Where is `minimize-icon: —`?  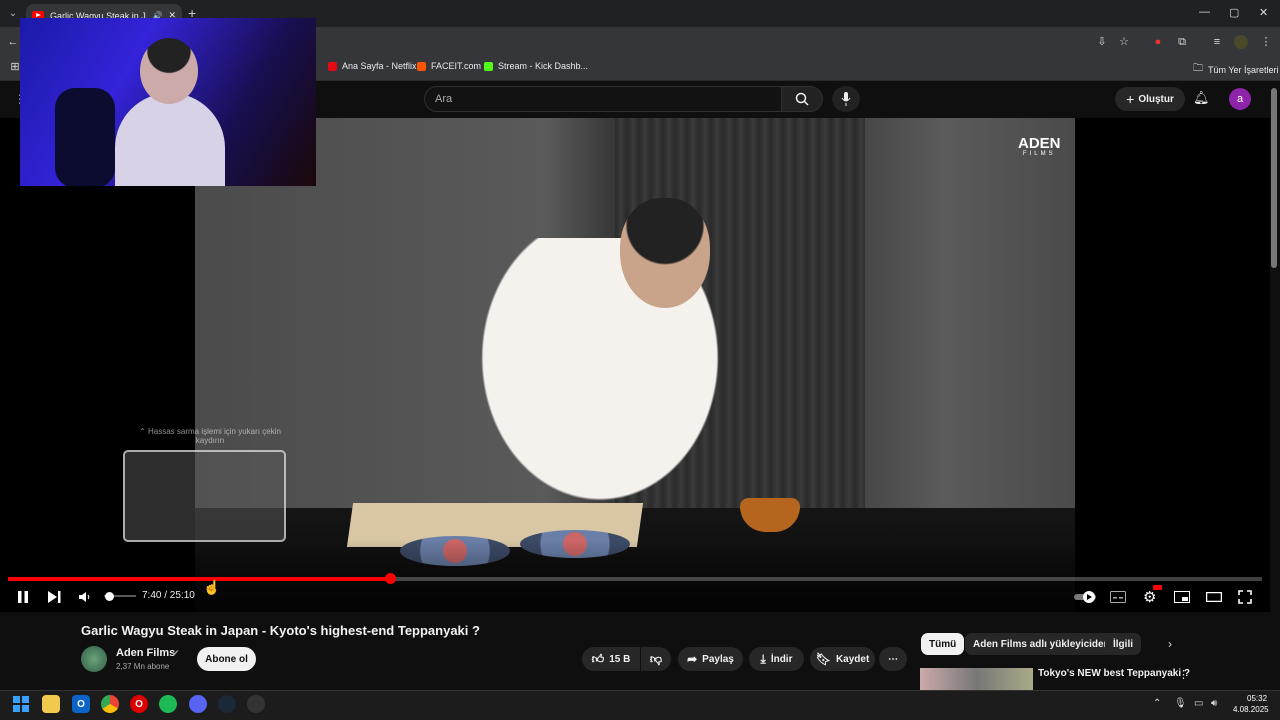 minimize-icon: — is located at coordinates (1204, 12).